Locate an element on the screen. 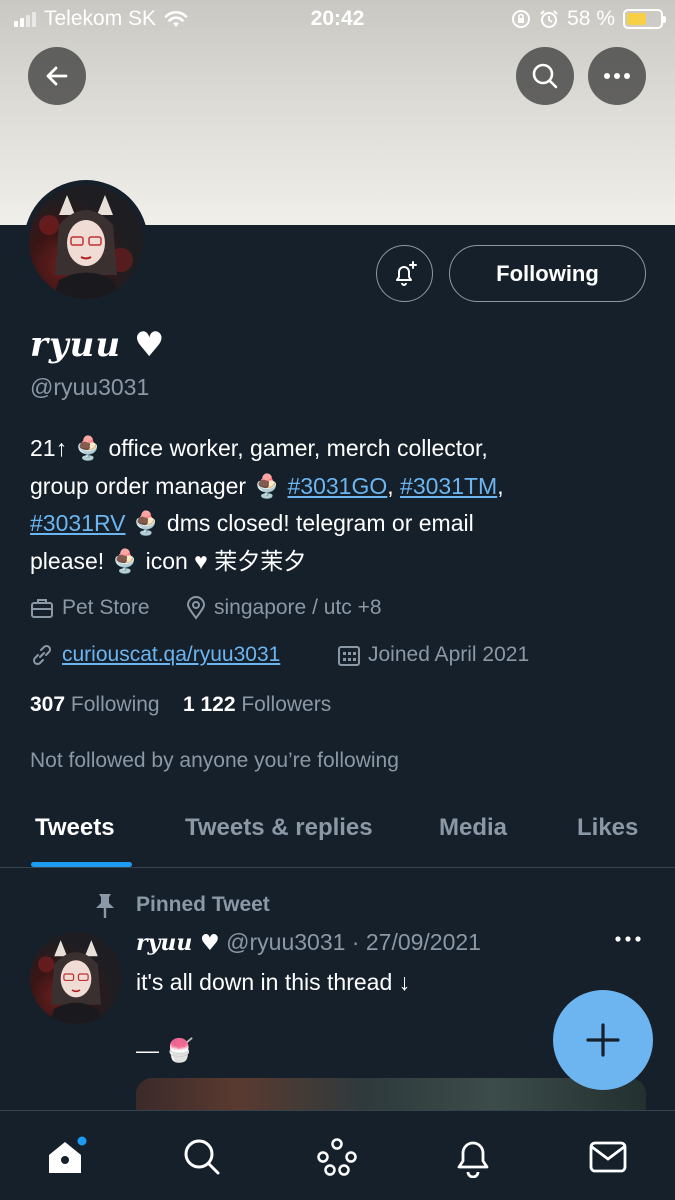 This screenshot has height=1200, width=675. compose-plus-icon is located at coordinates (603, 1040).